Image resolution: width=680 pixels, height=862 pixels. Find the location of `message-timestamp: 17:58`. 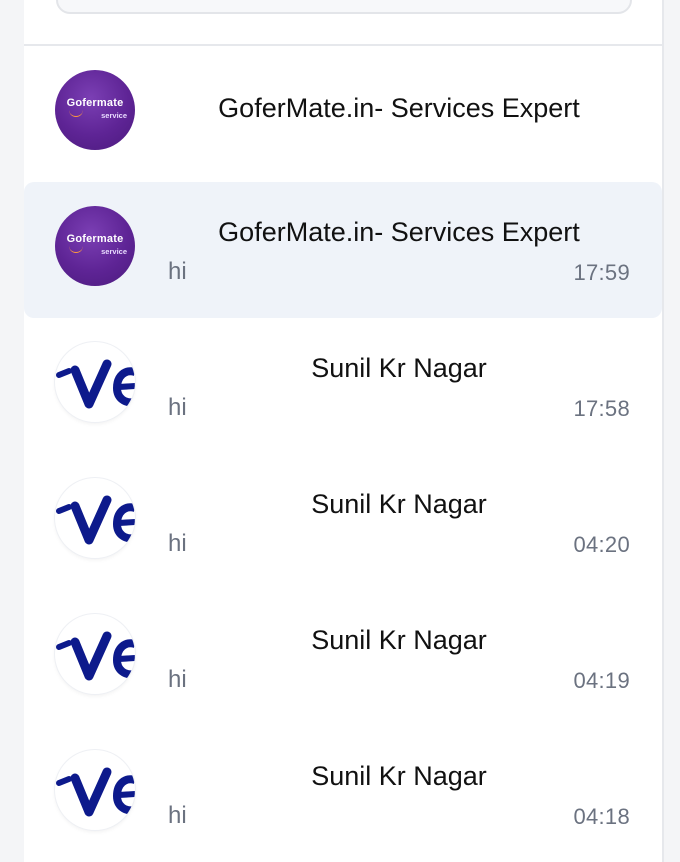

message-timestamp: 17:58 is located at coordinates (601, 408).